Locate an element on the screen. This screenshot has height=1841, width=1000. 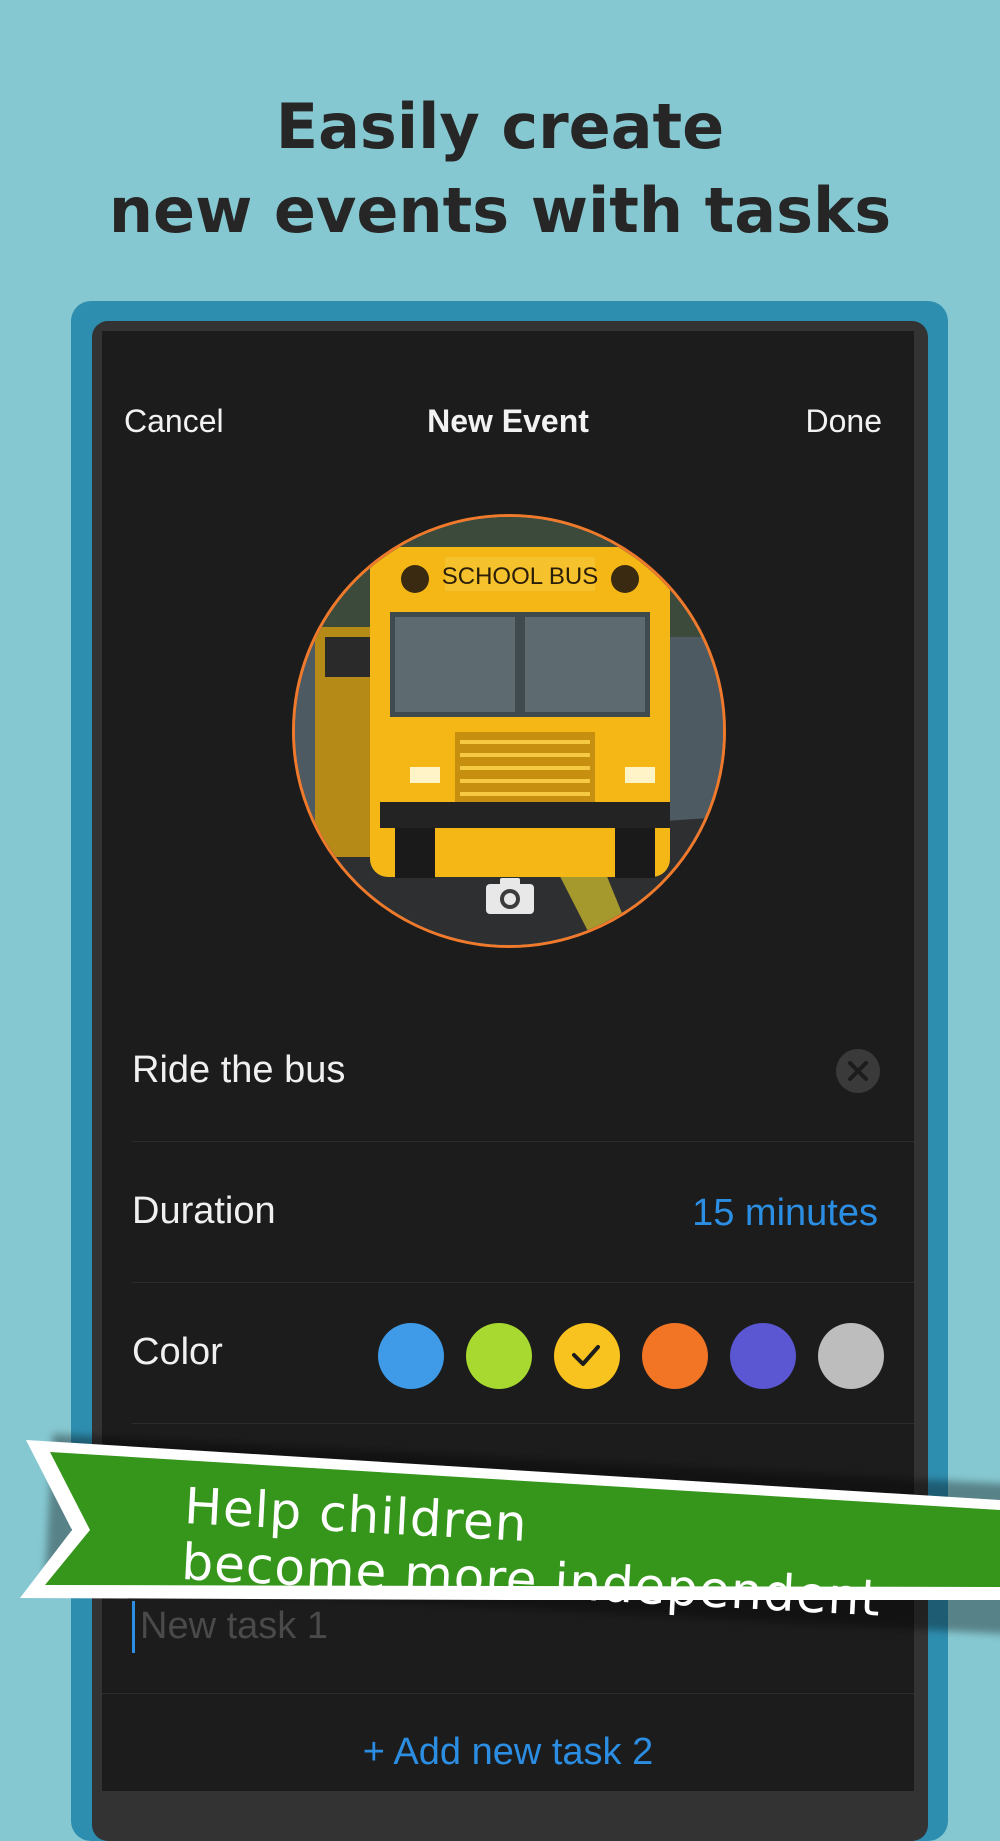
clear-button is located at coordinates (858, 1071).